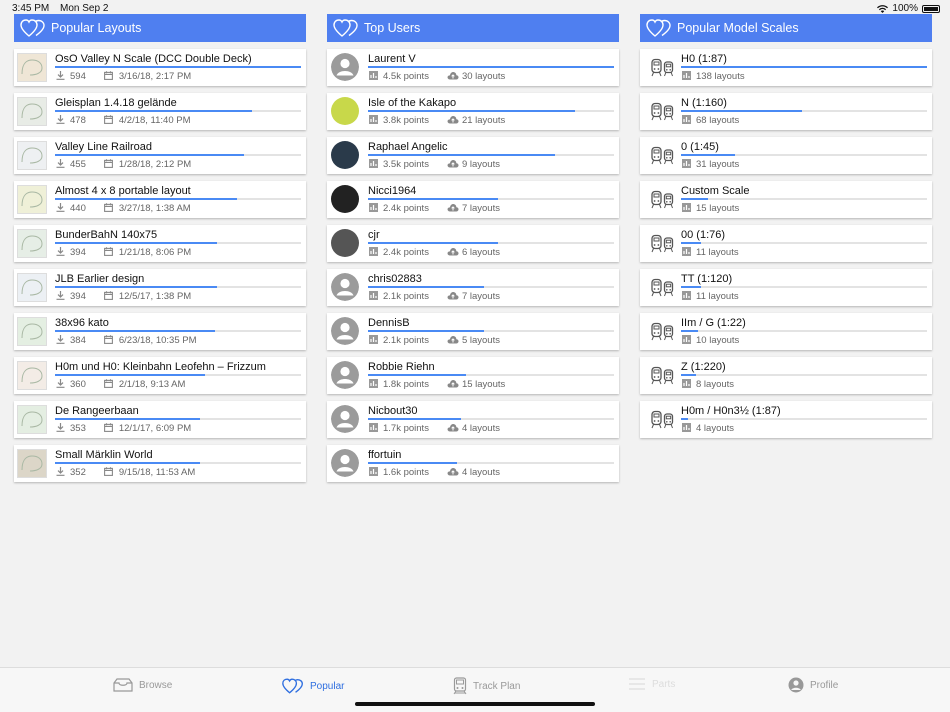 The width and height of the screenshot is (950, 712). Describe the element at coordinates (718, 120) in the screenshot. I see `scale-layouts: 68 layouts` at that location.